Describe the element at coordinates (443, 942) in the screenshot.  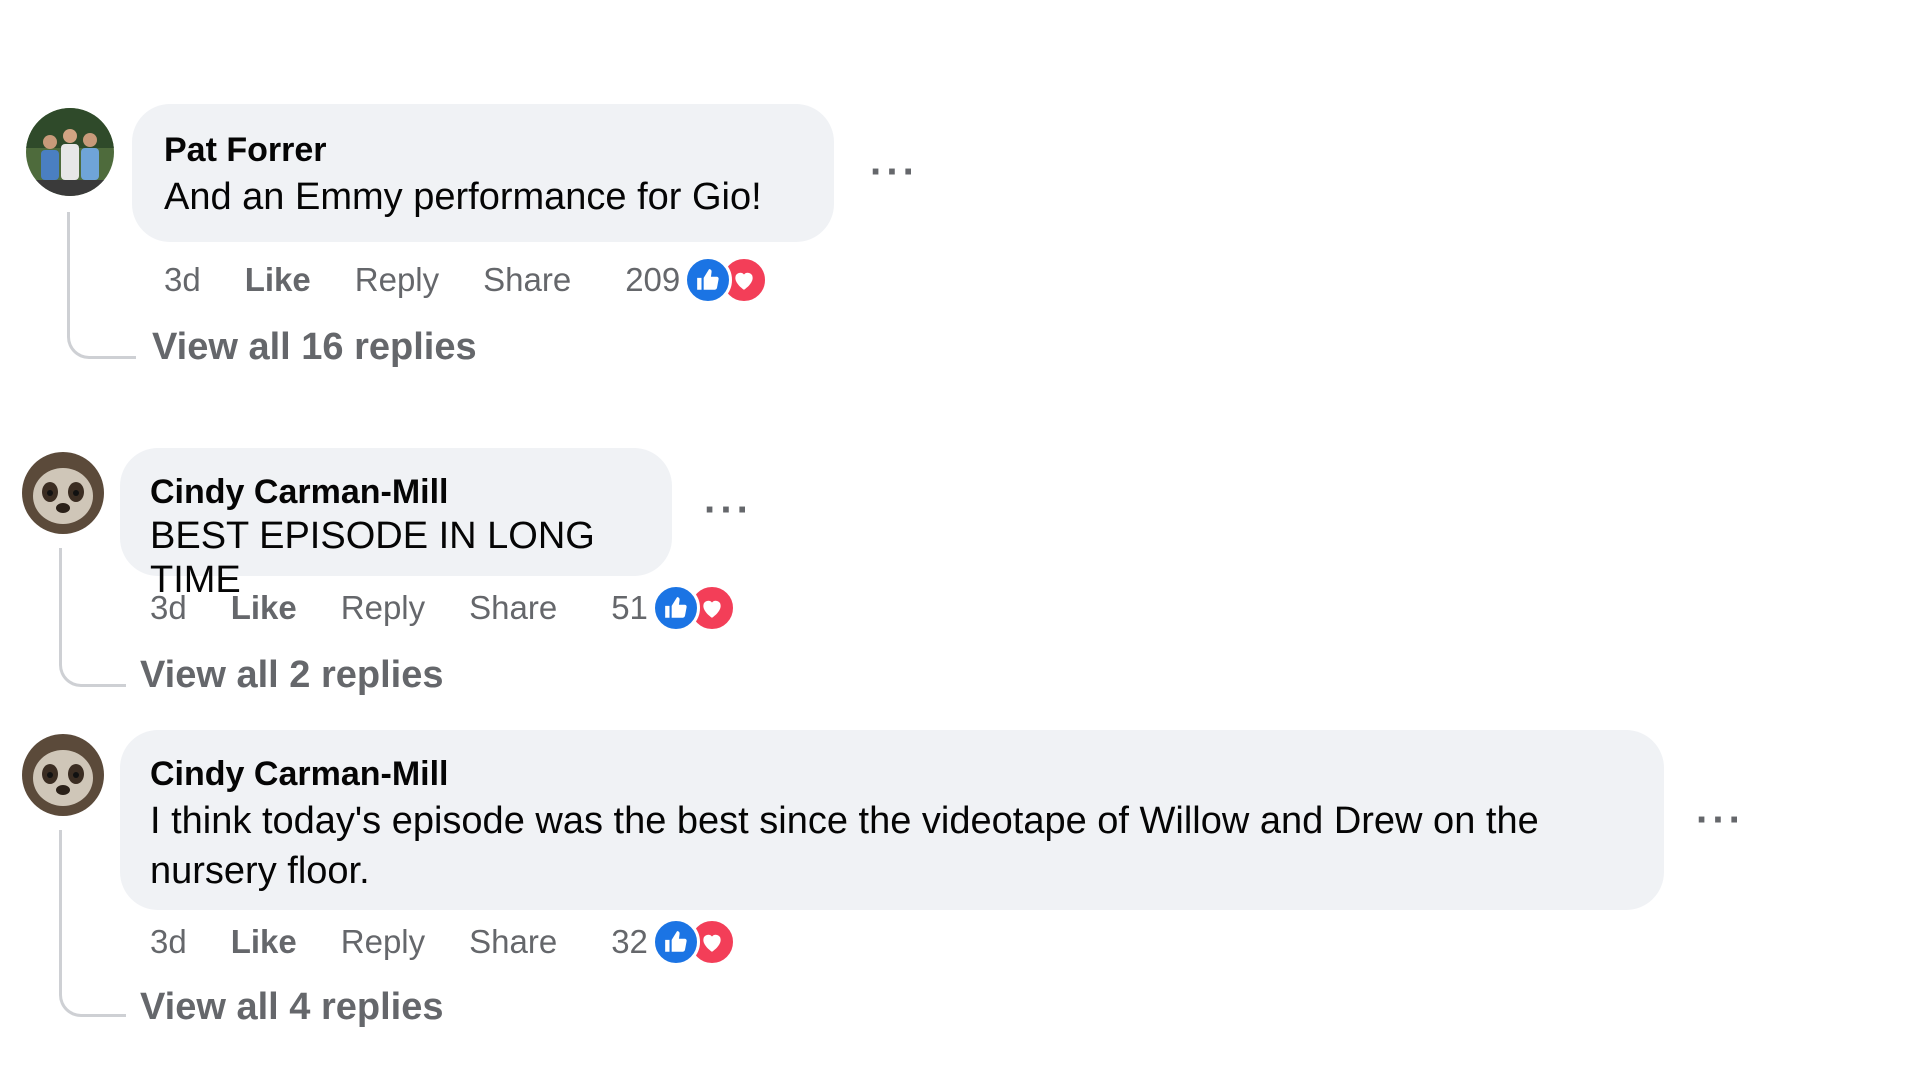
I see `comment-actions: 3d Like Reply Share 32` at that location.